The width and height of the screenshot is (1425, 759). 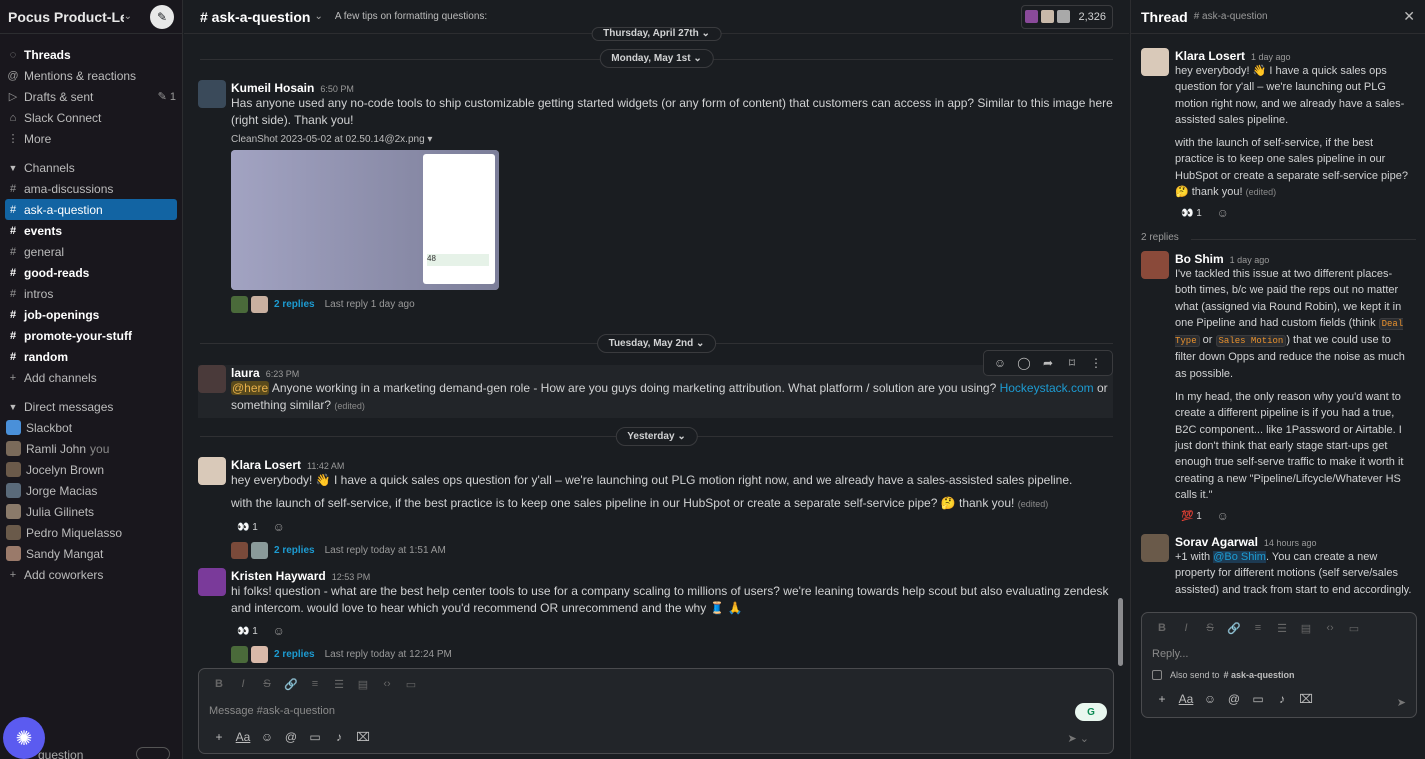 What do you see at coordinates (91, 117) in the screenshot?
I see `sidebar-item-slack-connect: ⌂ Slack Connect` at bounding box center [91, 117].